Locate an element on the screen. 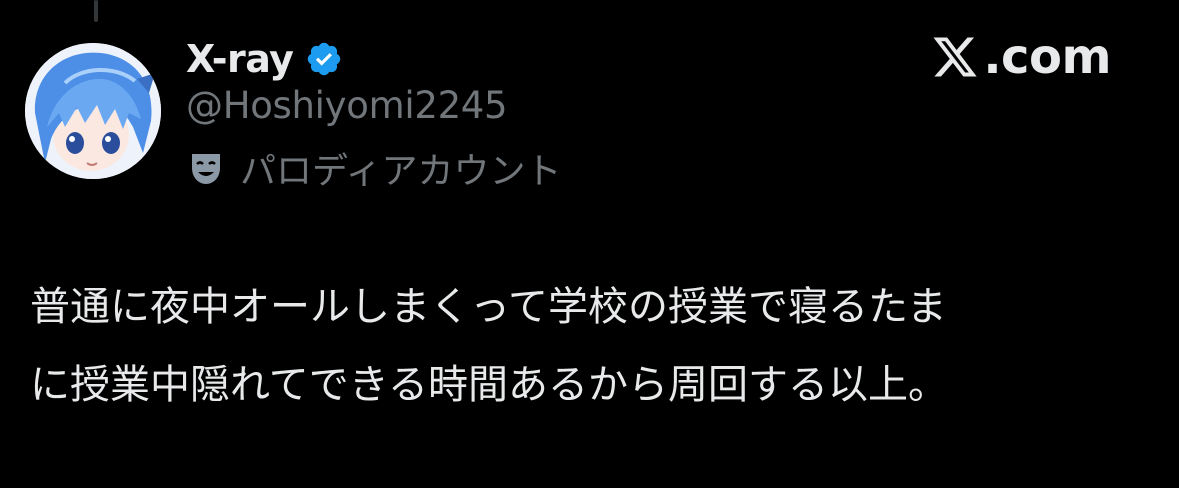  parody-label-text: パロディアカウント is located at coordinates (401, 171).